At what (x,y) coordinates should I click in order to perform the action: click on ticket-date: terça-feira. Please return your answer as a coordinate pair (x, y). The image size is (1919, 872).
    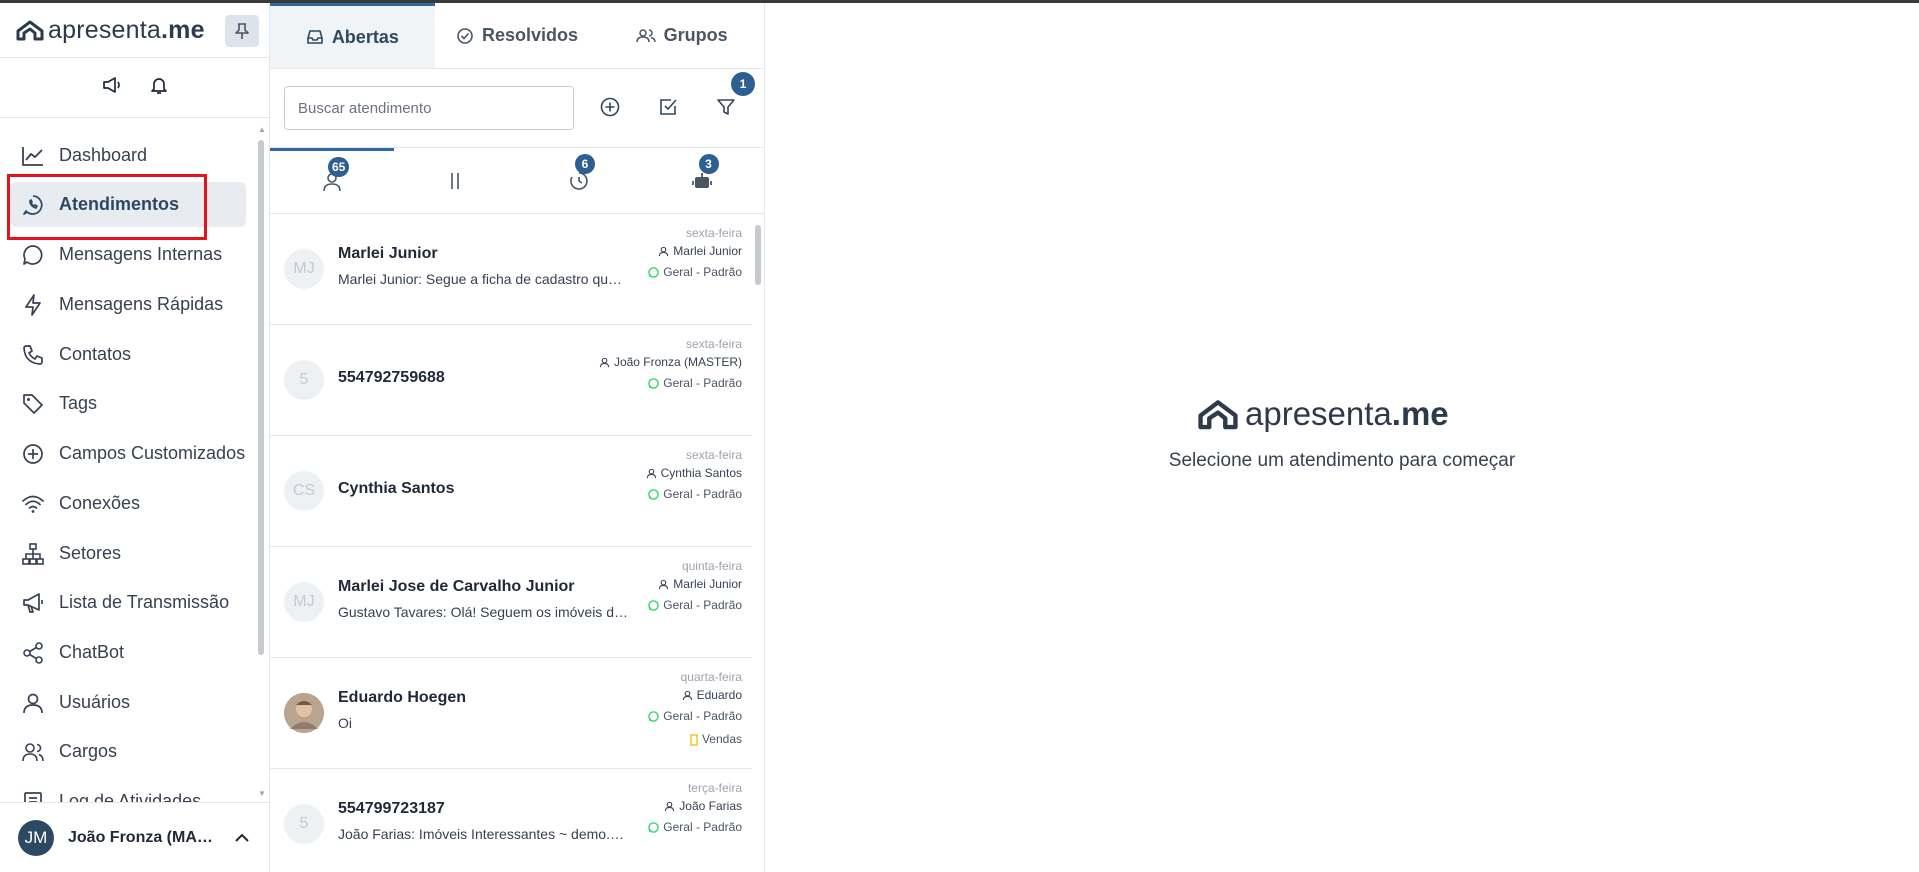
    Looking at the image, I should click on (714, 788).